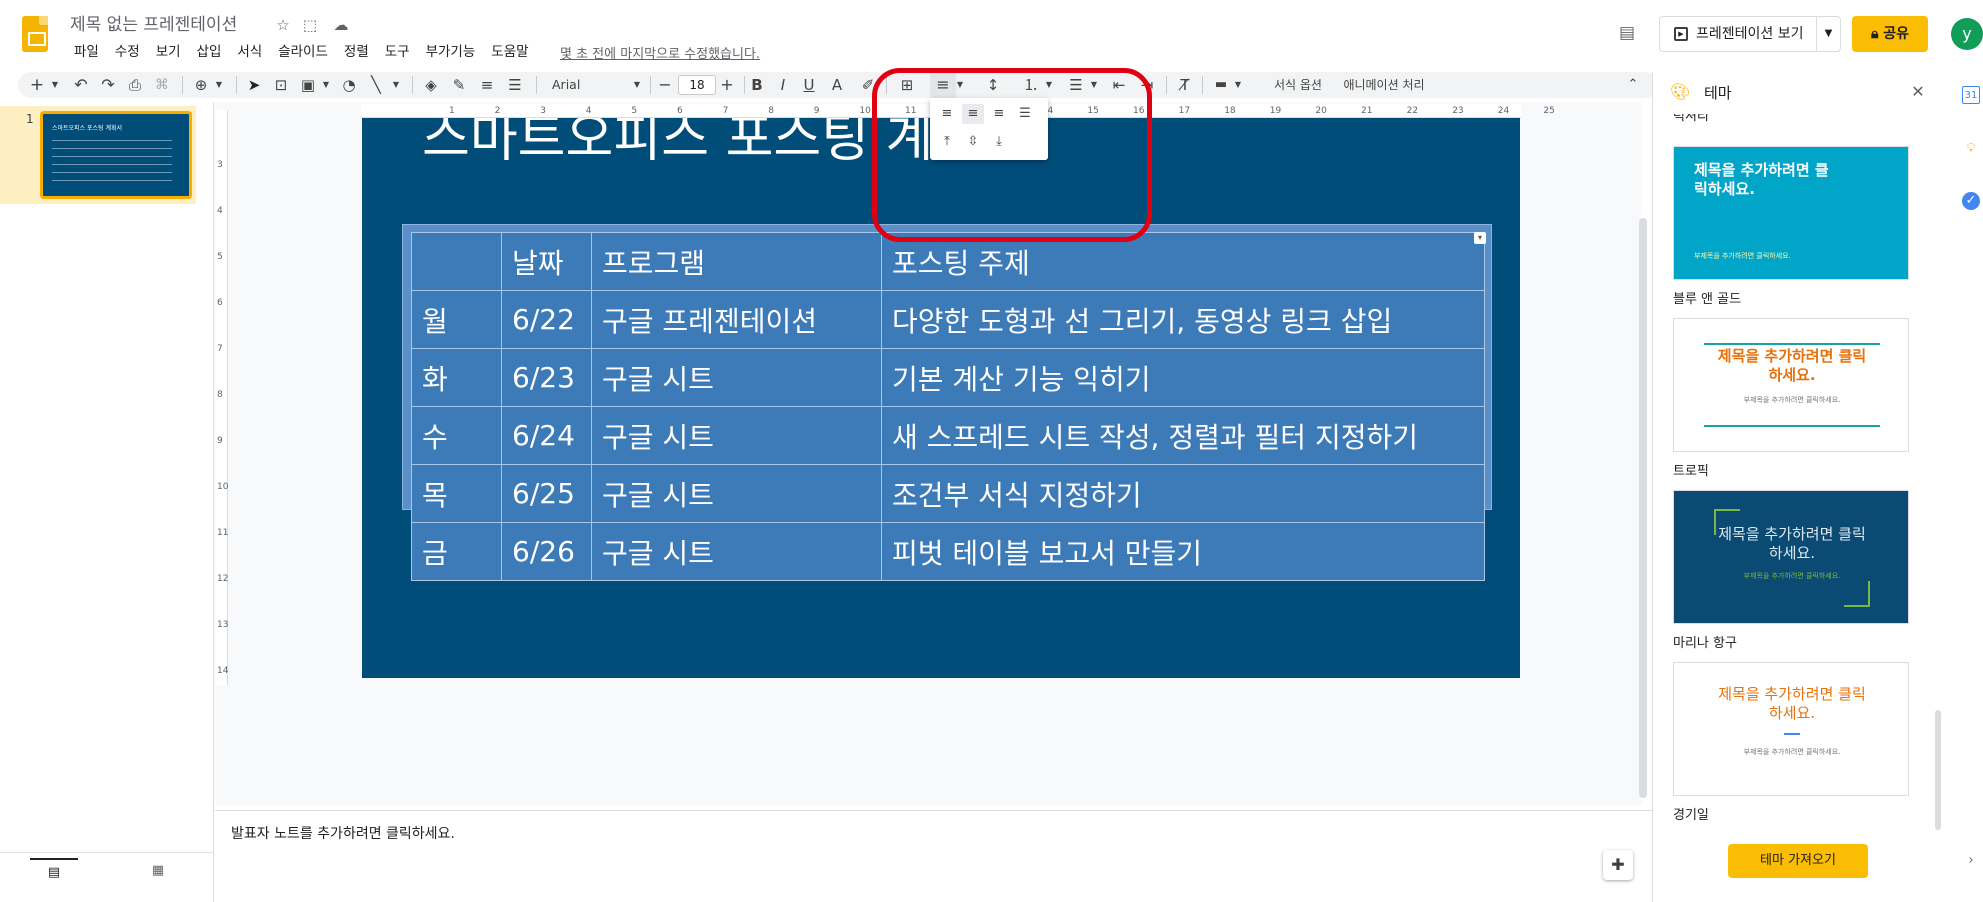 Image resolution: width=1983 pixels, height=902 pixels. What do you see at coordinates (222, 397) in the screenshot?
I see `vertical-ruler: 3 4 5 6 7 8 9 10 11 12 13 14` at bounding box center [222, 397].